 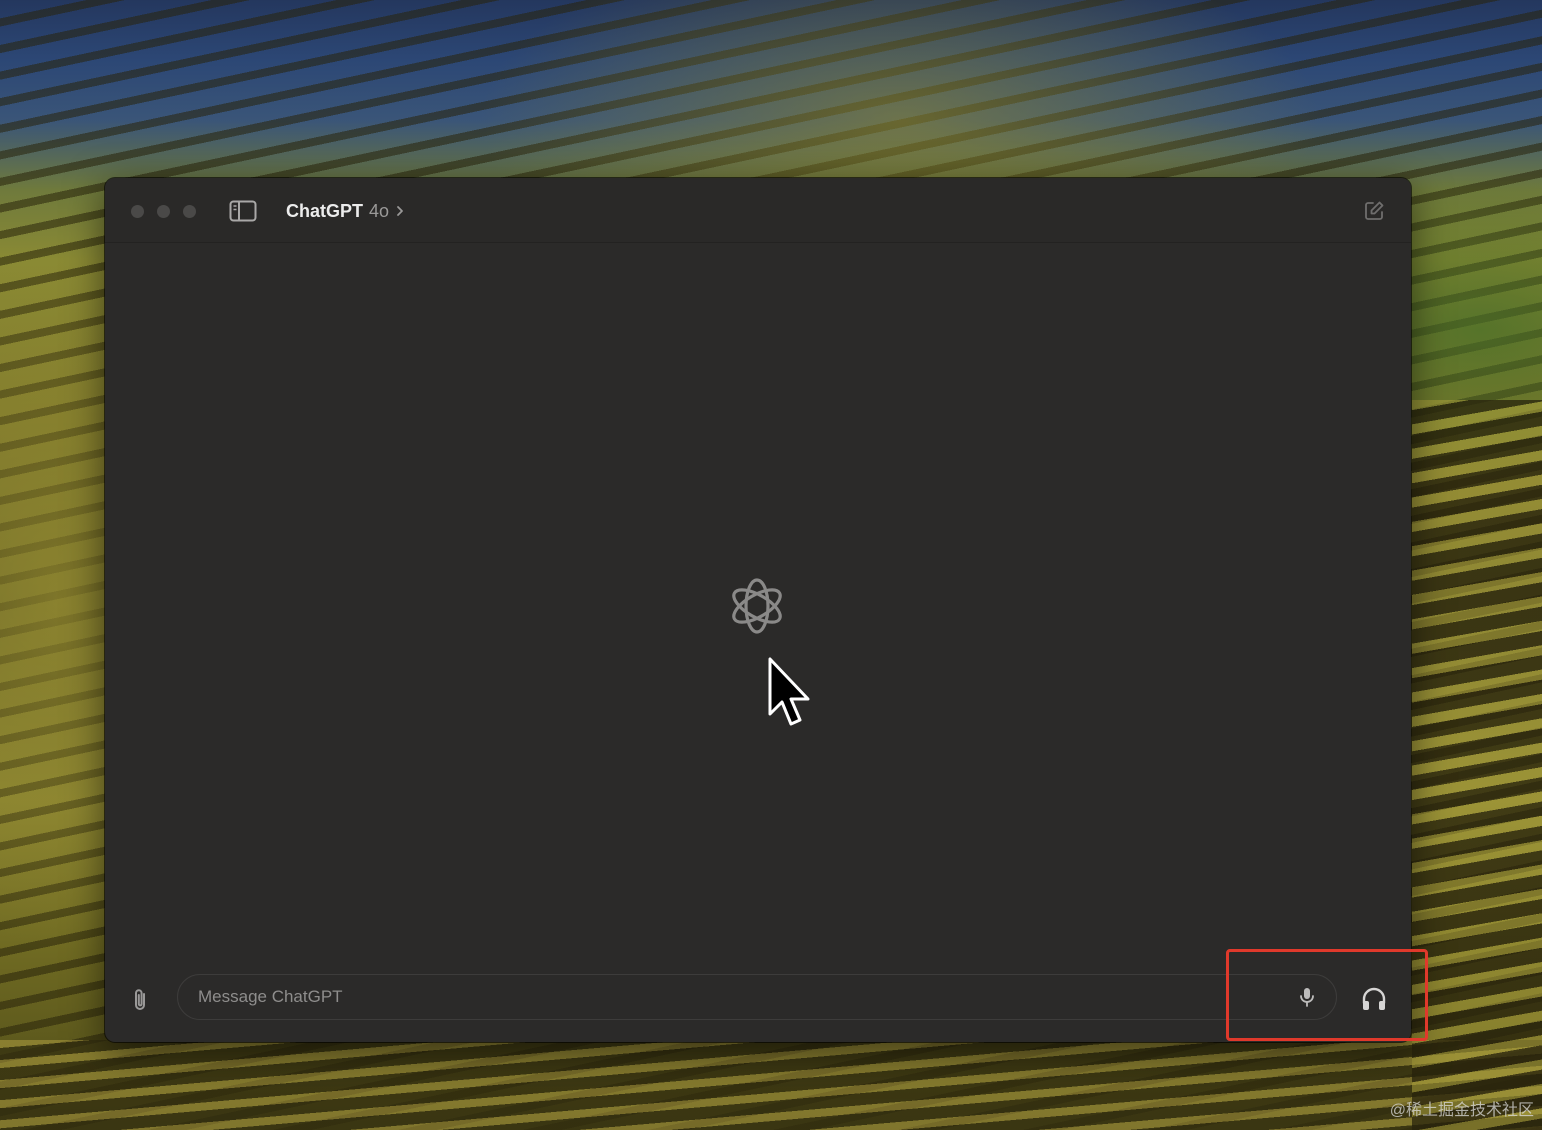 I want to click on openai-logo-icon, so click(x=757, y=606).